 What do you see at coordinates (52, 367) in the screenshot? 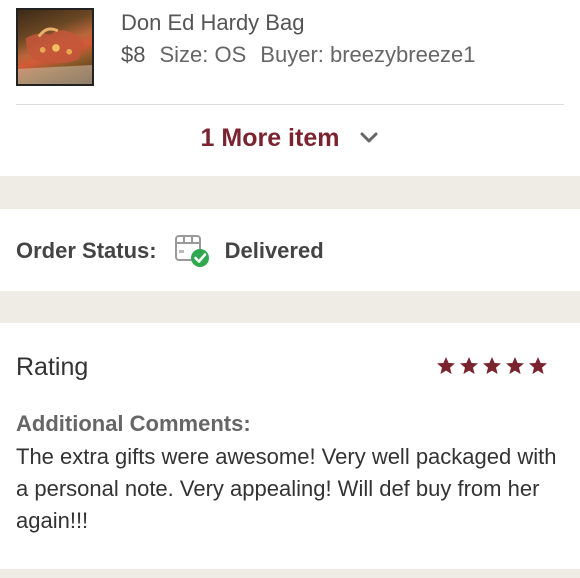
I see `rating-label: Rating` at bounding box center [52, 367].